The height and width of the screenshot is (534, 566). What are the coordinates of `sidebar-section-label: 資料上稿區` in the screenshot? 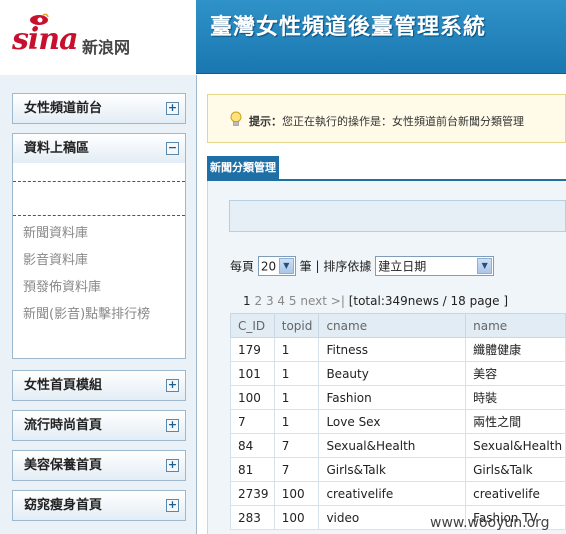 It's located at (57, 148).